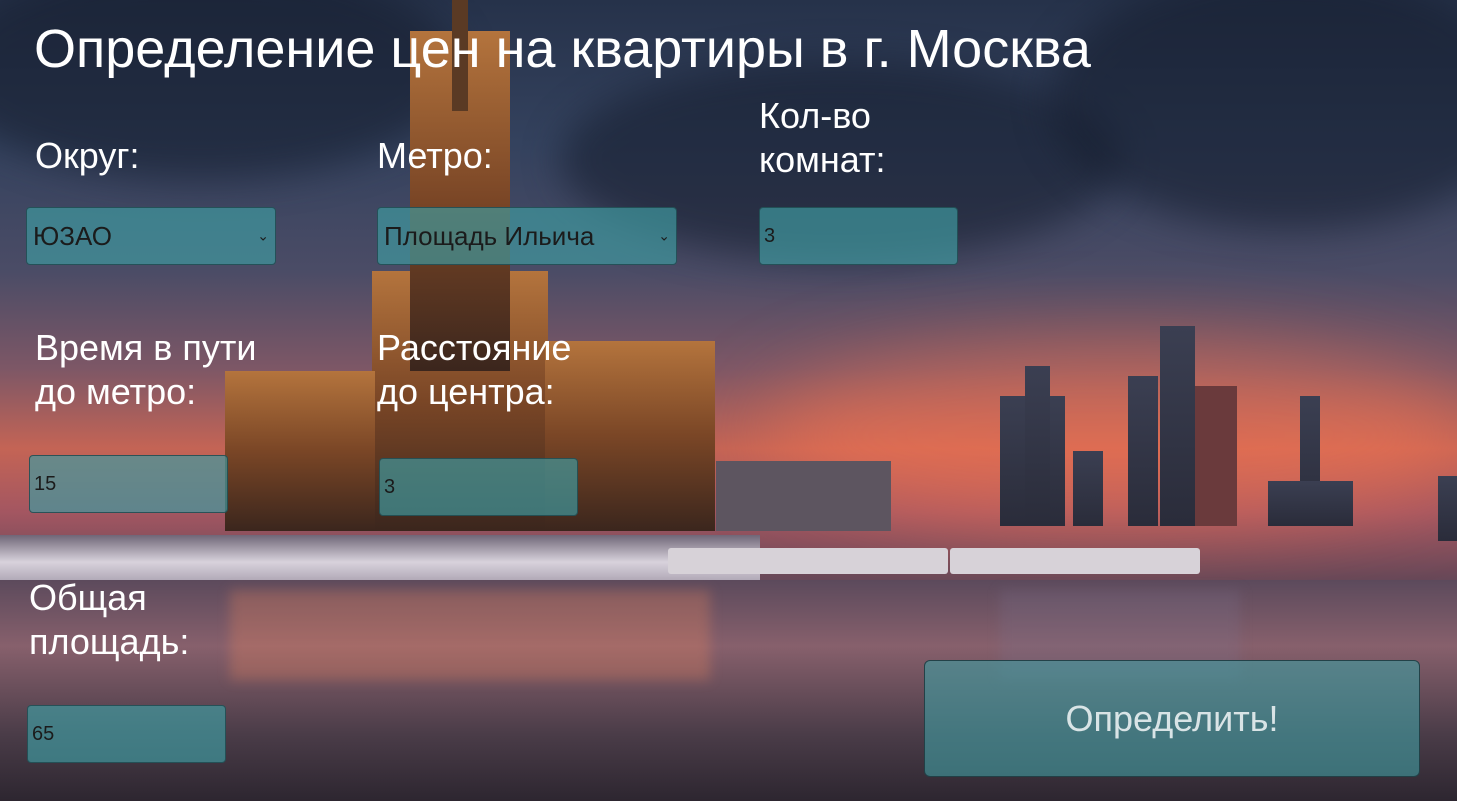 Image resolution: width=1457 pixels, height=801 pixels. I want to click on district-label: Округ:, so click(87, 155).